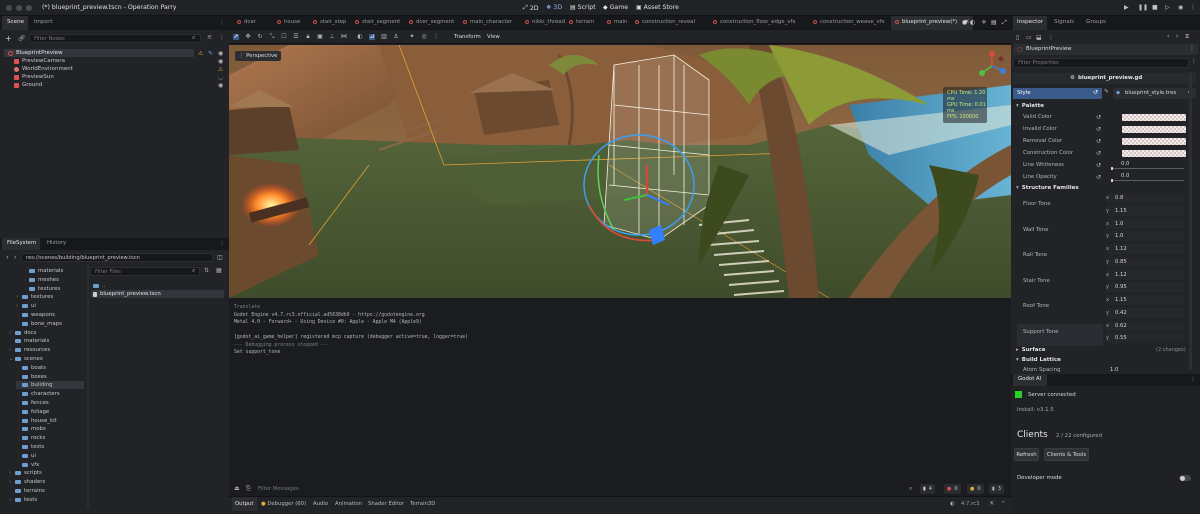  I want to click on filter-properties-input: Filter Properties, so click(1101, 63).